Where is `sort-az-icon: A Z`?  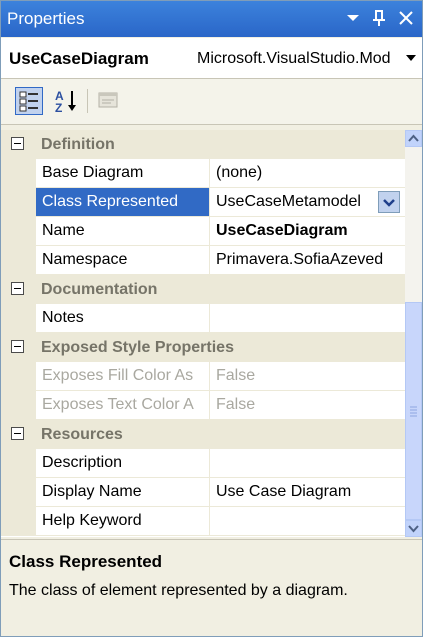 sort-az-icon: A Z is located at coordinates (65, 102).